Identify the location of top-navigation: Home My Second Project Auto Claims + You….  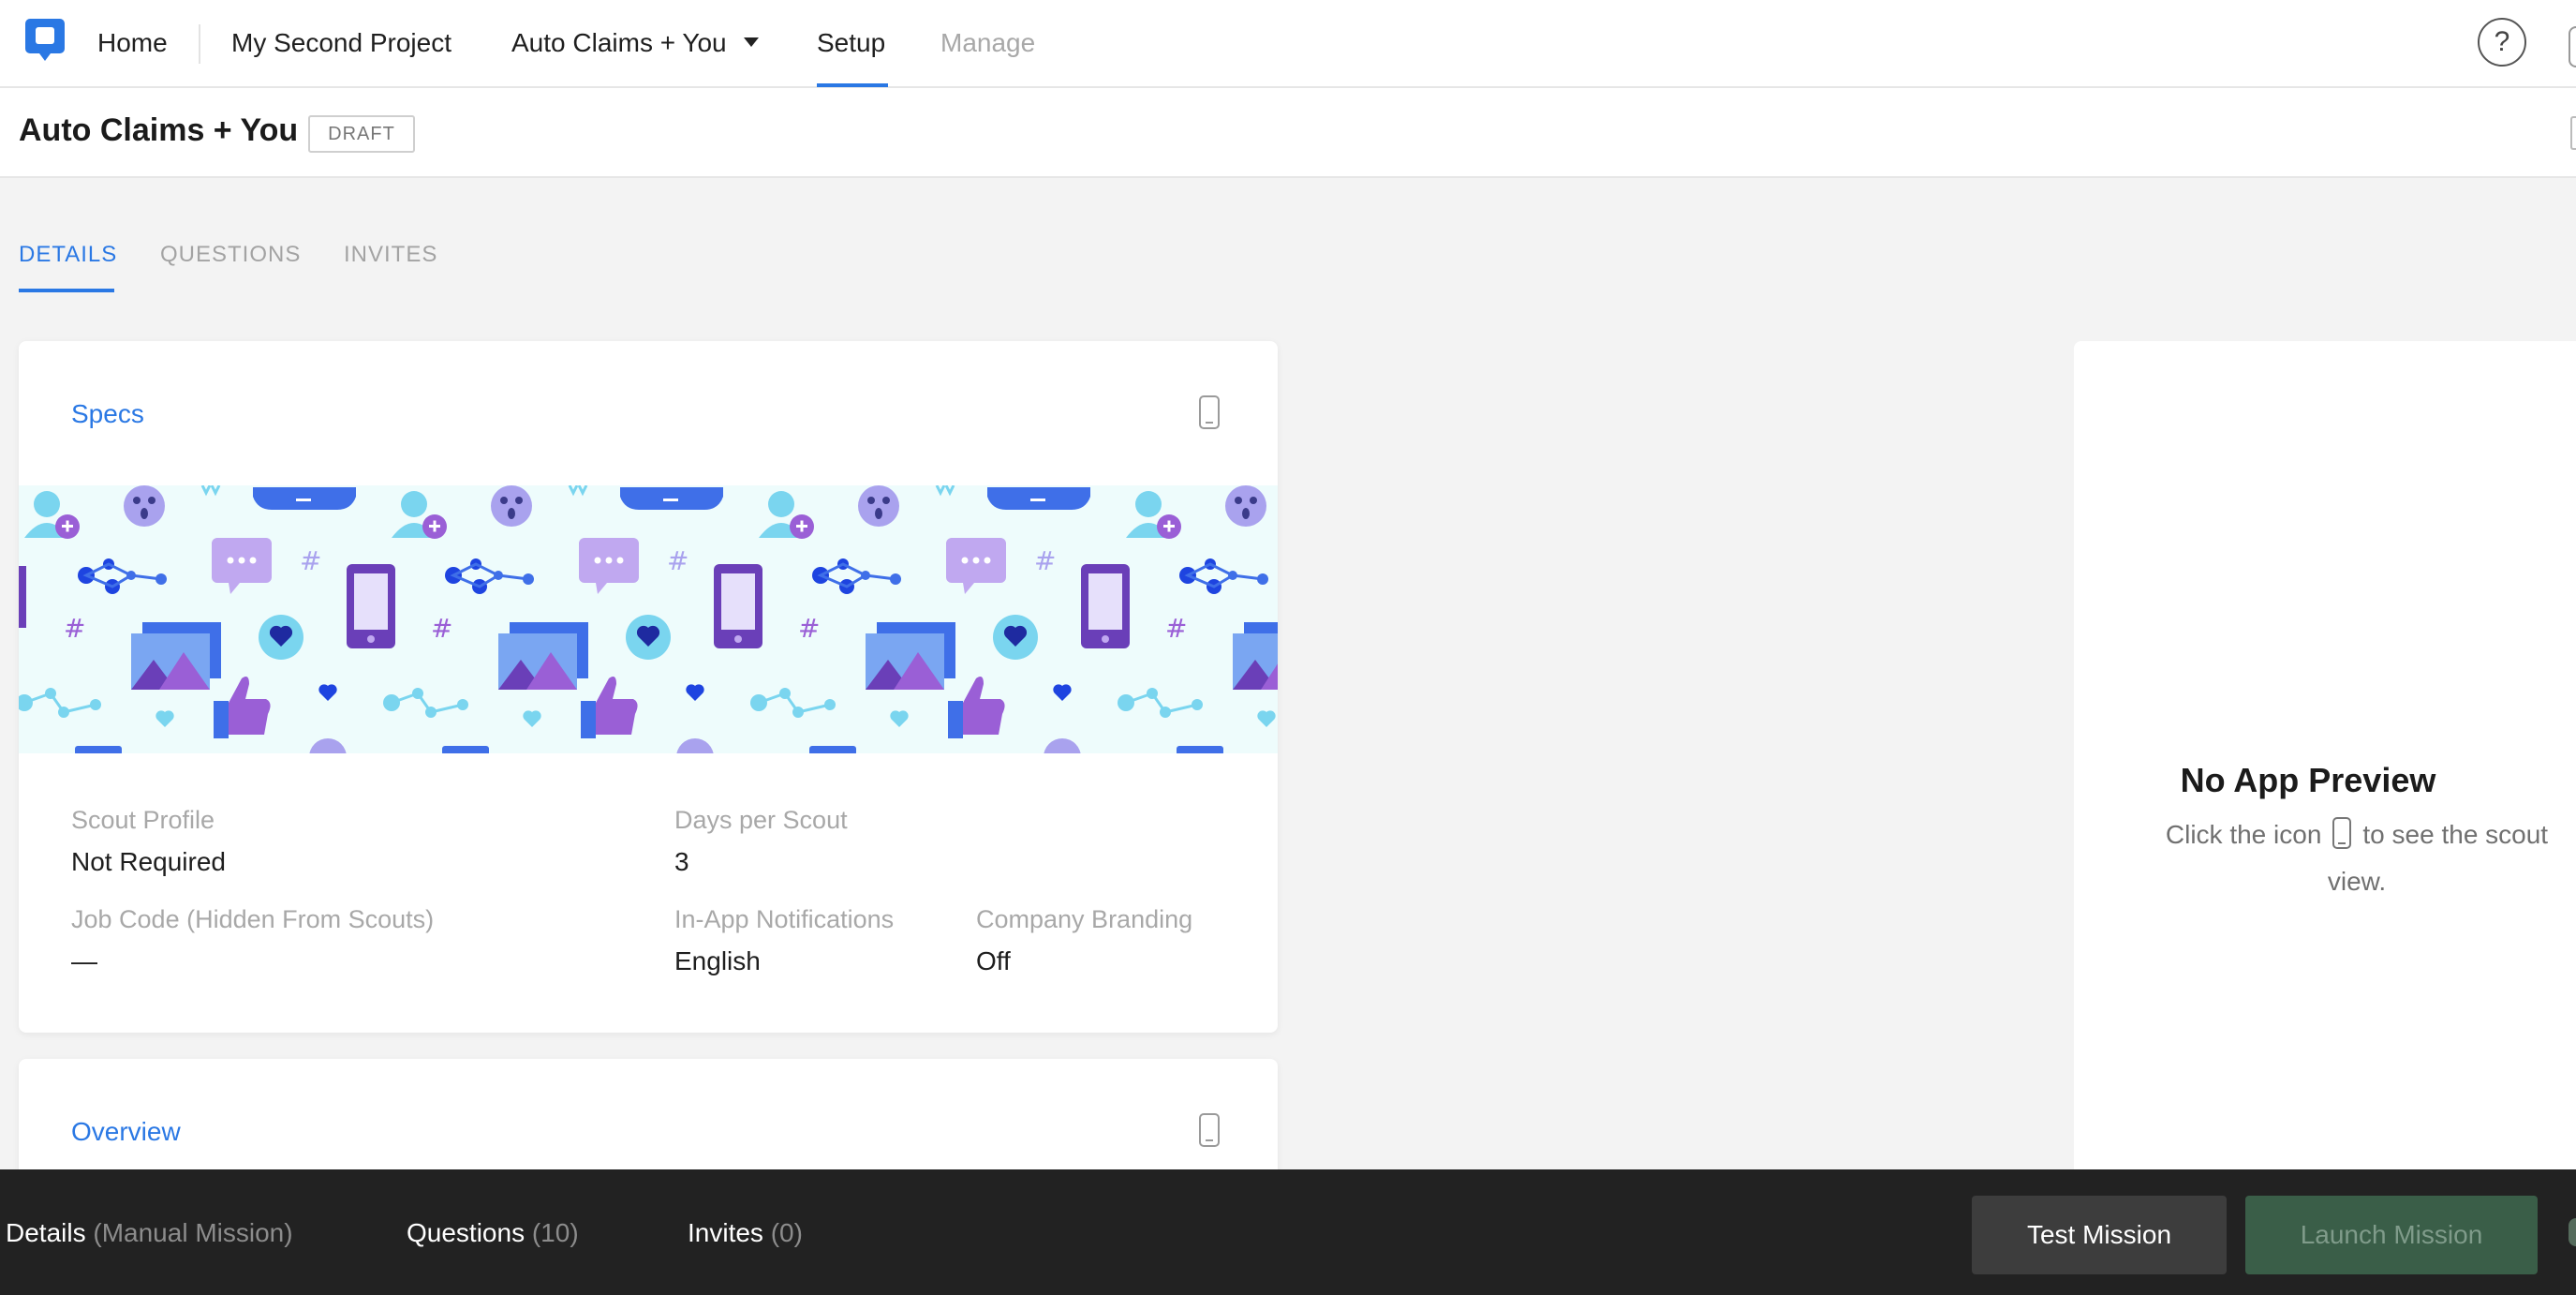
(1288, 44).